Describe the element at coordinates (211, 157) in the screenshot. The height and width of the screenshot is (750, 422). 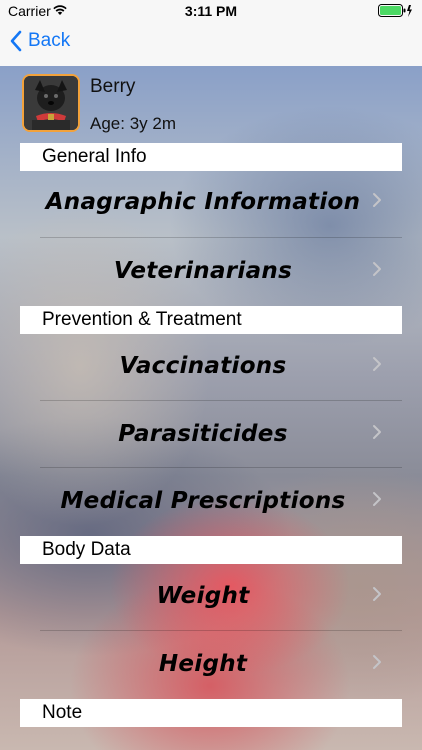
I see `section-header-general: General Info` at that location.